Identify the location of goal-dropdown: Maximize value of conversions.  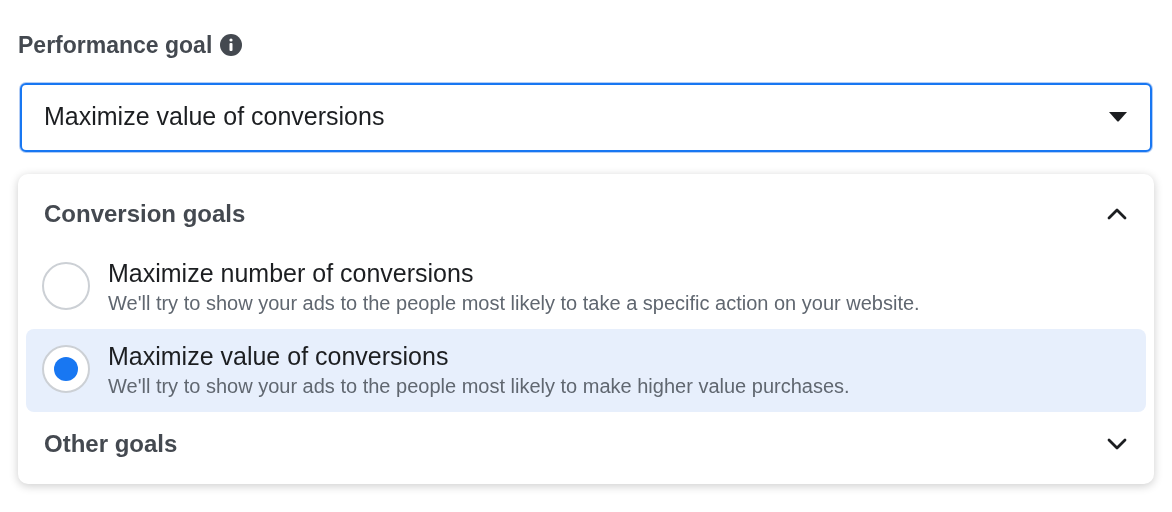
(586, 117).